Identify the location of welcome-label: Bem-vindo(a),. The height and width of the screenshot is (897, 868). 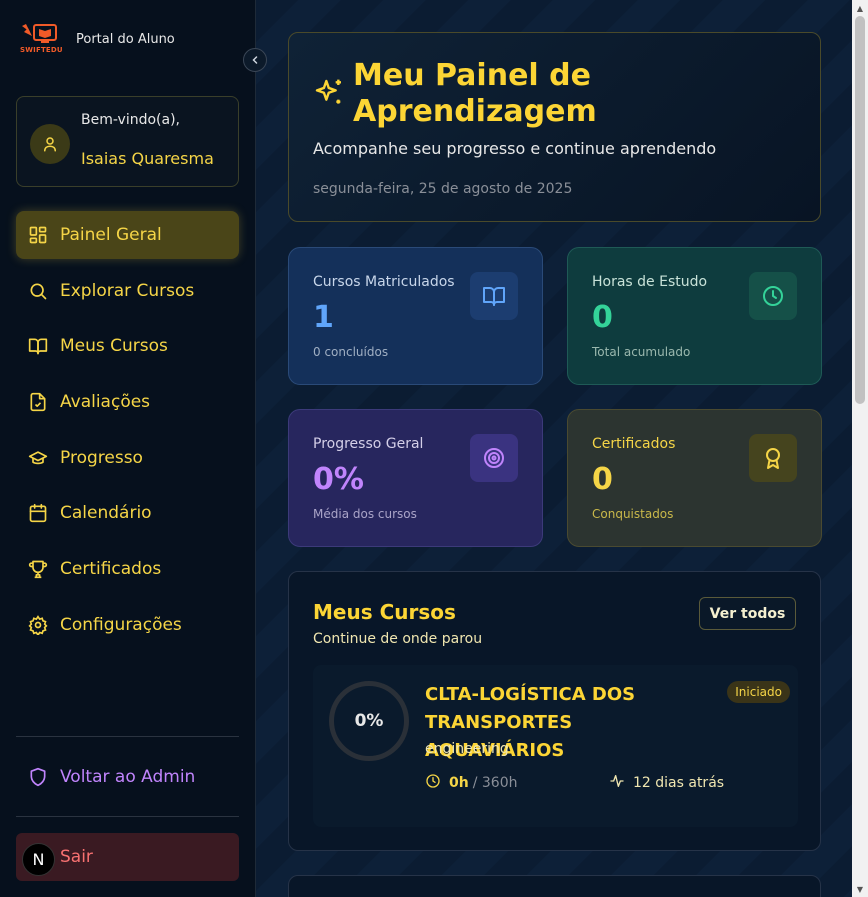
(130, 120).